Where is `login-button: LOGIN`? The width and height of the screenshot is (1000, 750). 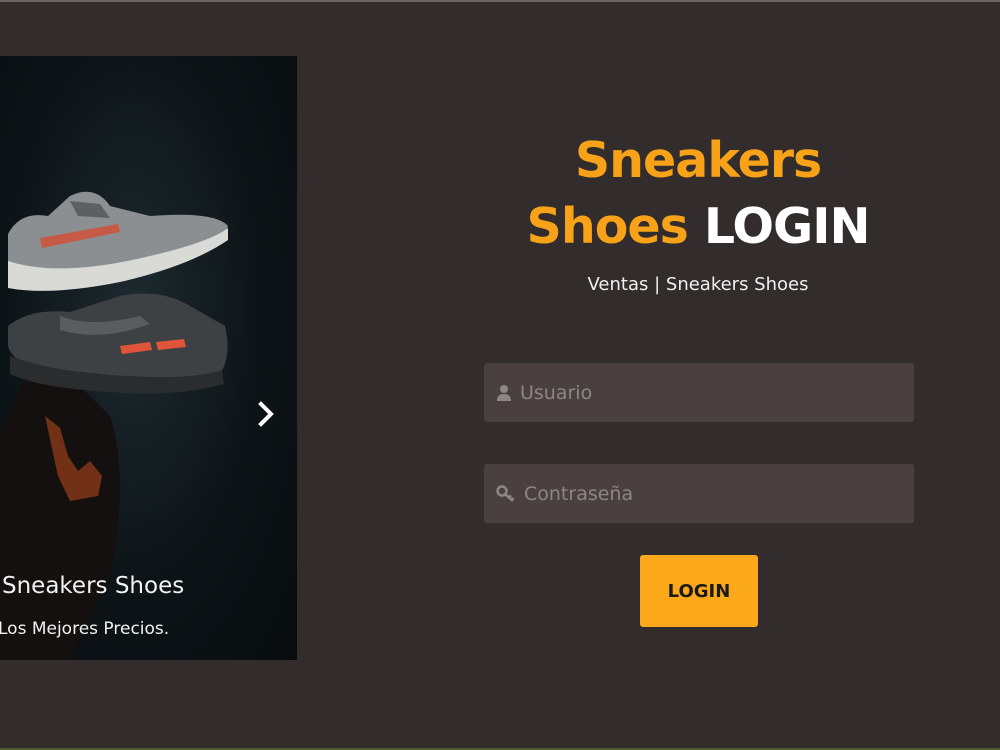 login-button: LOGIN is located at coordinates (699, 591).